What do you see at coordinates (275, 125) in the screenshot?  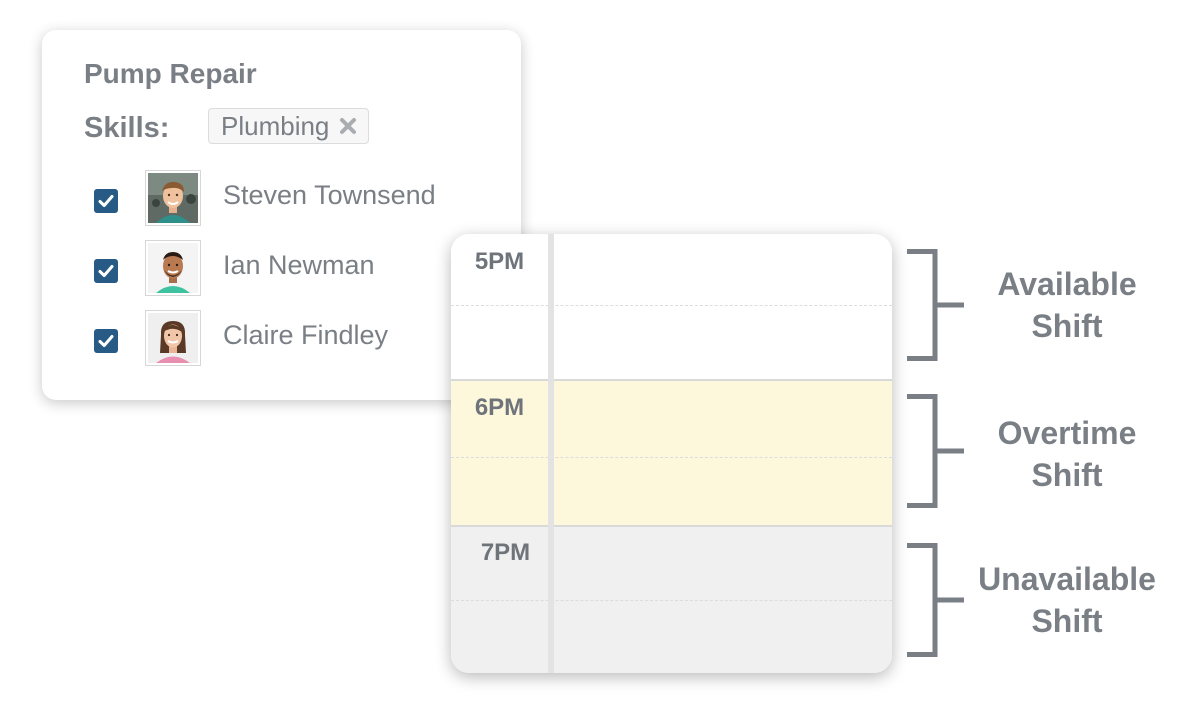 I see `skill-tag-label: Plumbing` at bounding box center [275, 125].